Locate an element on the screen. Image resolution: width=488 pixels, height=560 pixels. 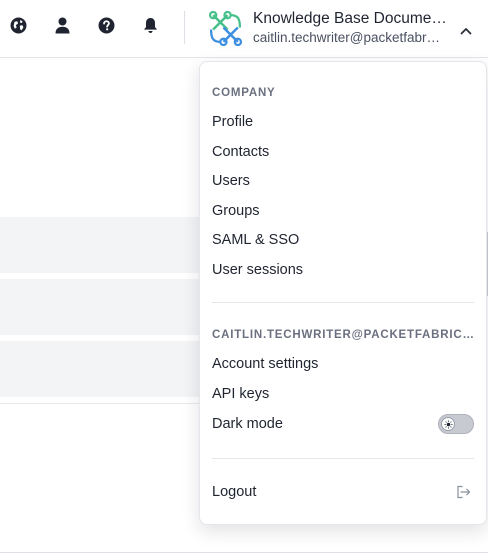
globe-icon is located at coordinates (18, 25).